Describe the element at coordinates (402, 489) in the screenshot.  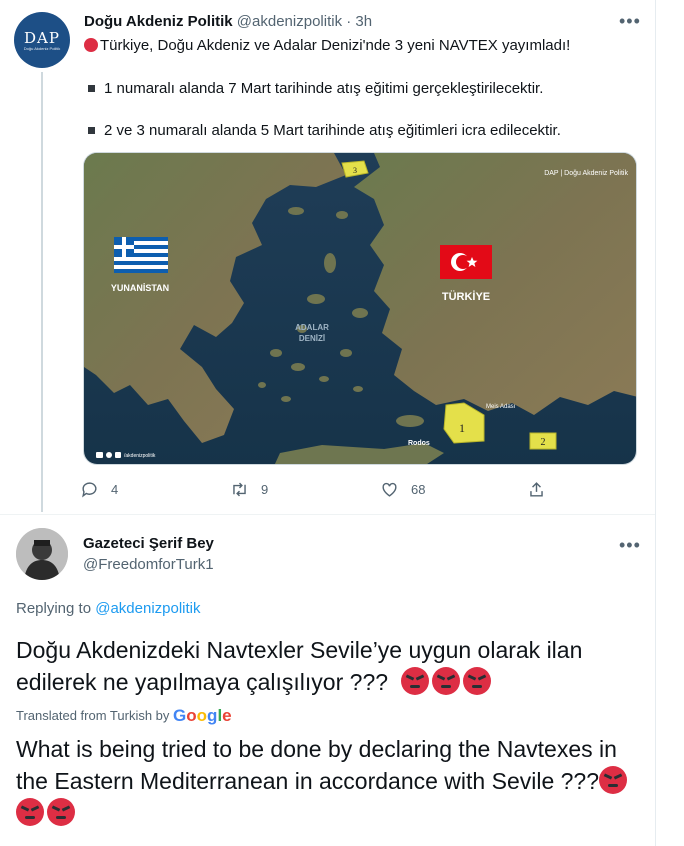
I see `like-button: 68` at that location.